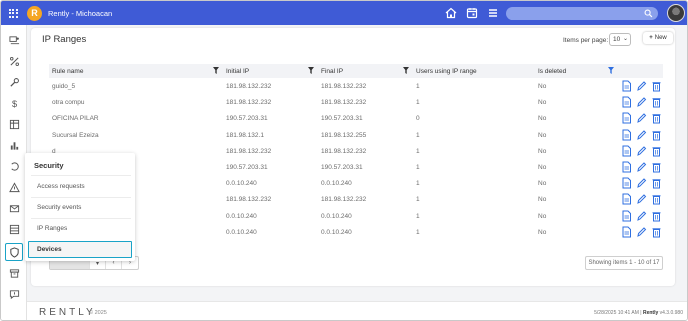 The height and width of the screenshot is (321, 688). What do you see at coordinates (493, 14) in the screenshot?
I see `menu-icon` at bounding box center [493, 14].